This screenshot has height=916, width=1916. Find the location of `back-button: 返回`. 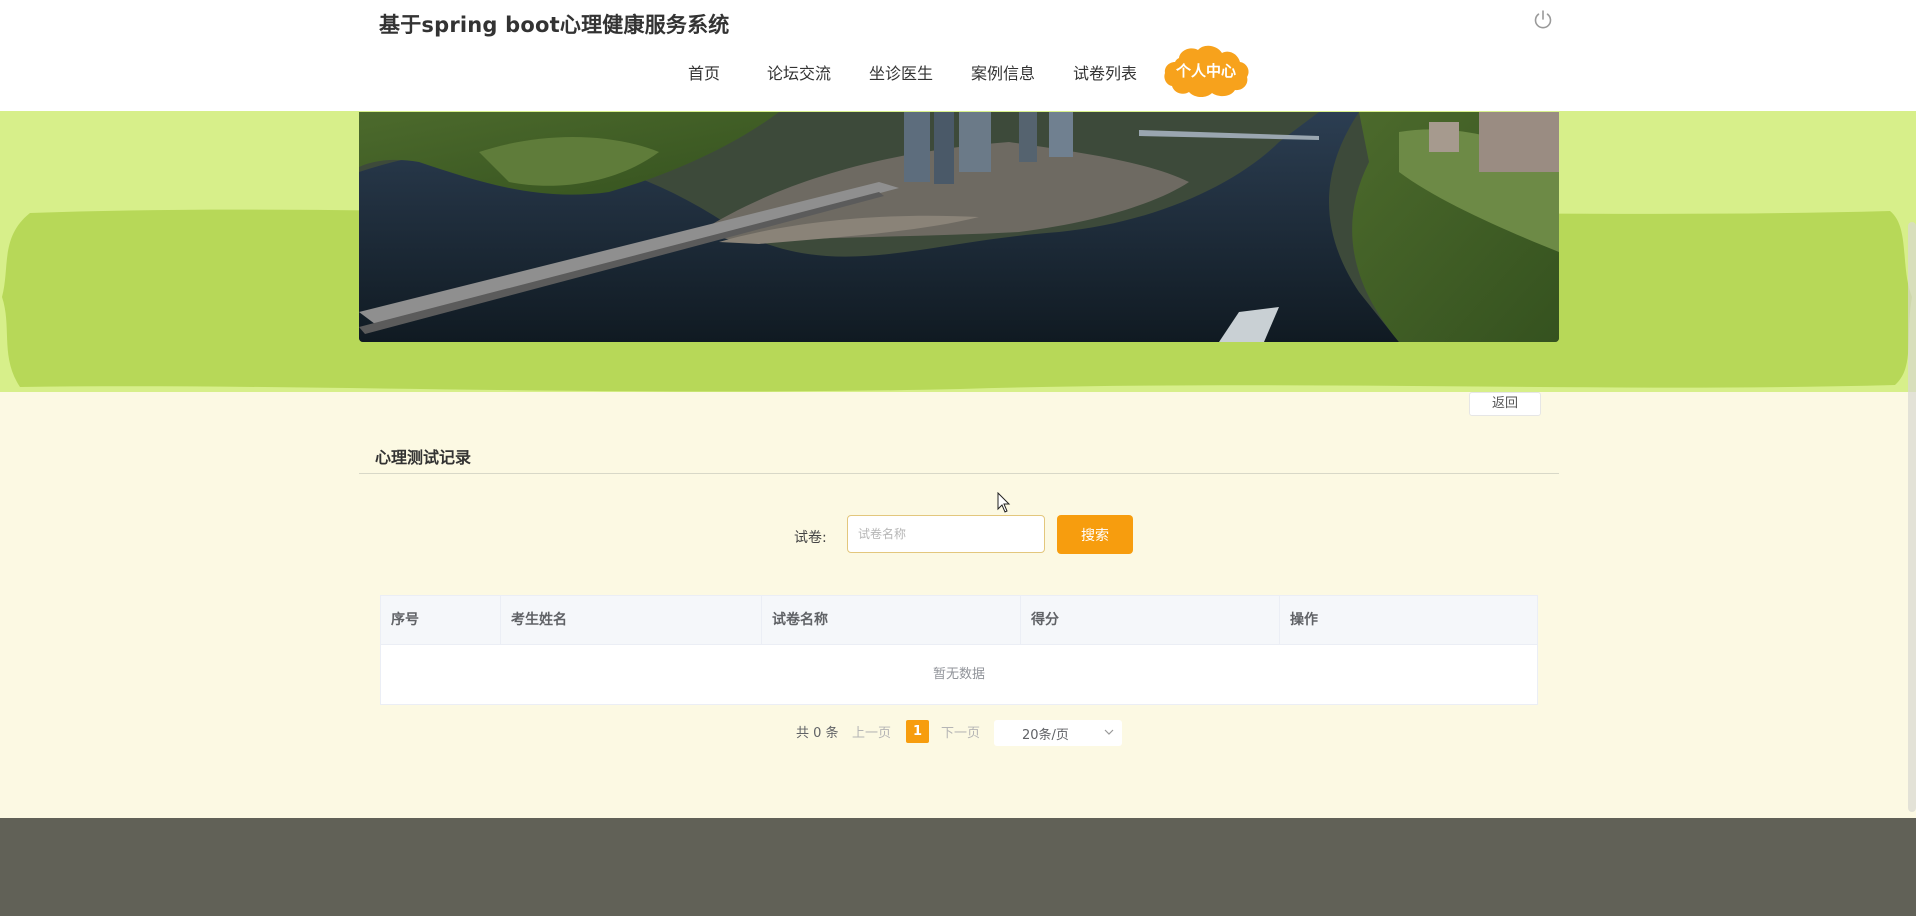

back-button: 返回 is located at coordinates (1505, 404).